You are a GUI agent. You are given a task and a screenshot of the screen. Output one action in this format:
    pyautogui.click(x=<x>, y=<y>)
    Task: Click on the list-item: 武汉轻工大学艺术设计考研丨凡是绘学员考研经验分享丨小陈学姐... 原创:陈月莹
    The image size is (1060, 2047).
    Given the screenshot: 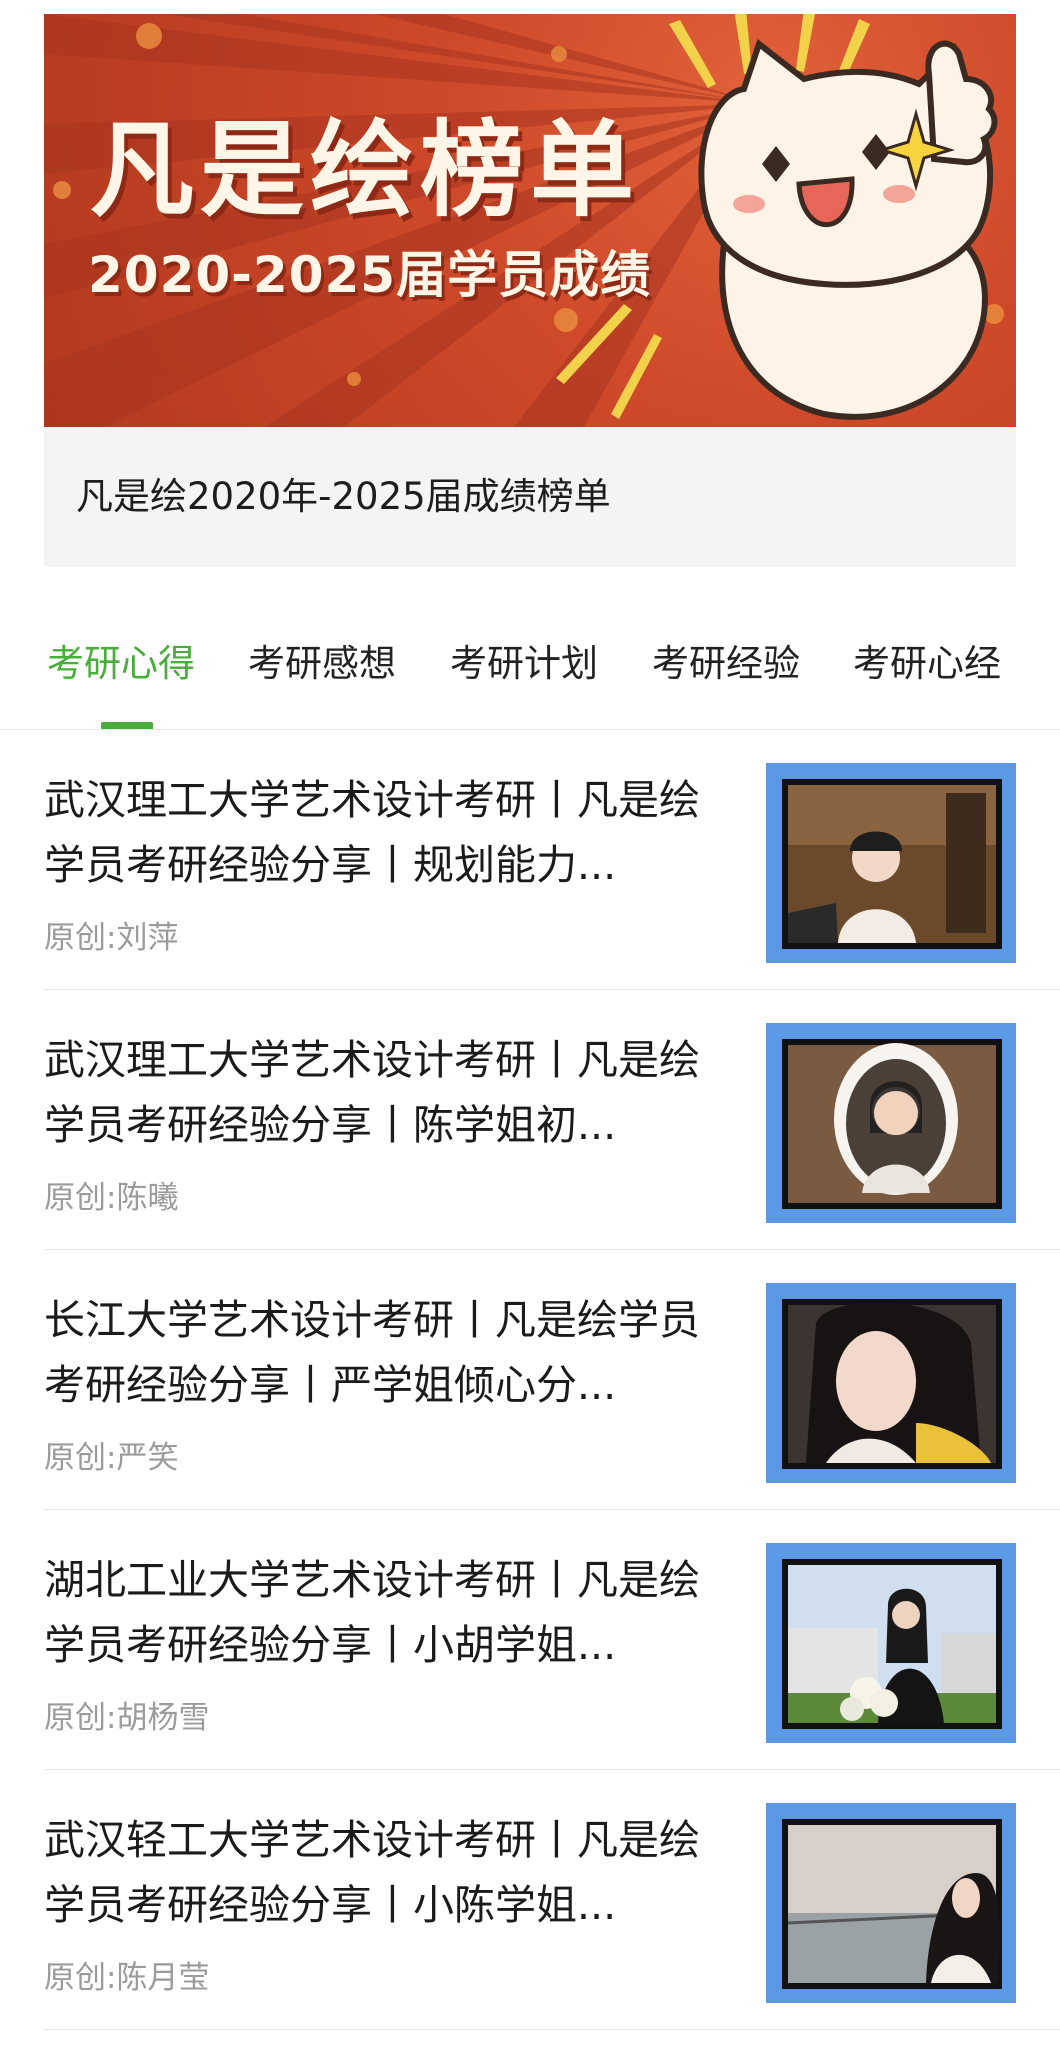 What is the action you would take?
    pyautogui.click(x=530, y=1900)
    